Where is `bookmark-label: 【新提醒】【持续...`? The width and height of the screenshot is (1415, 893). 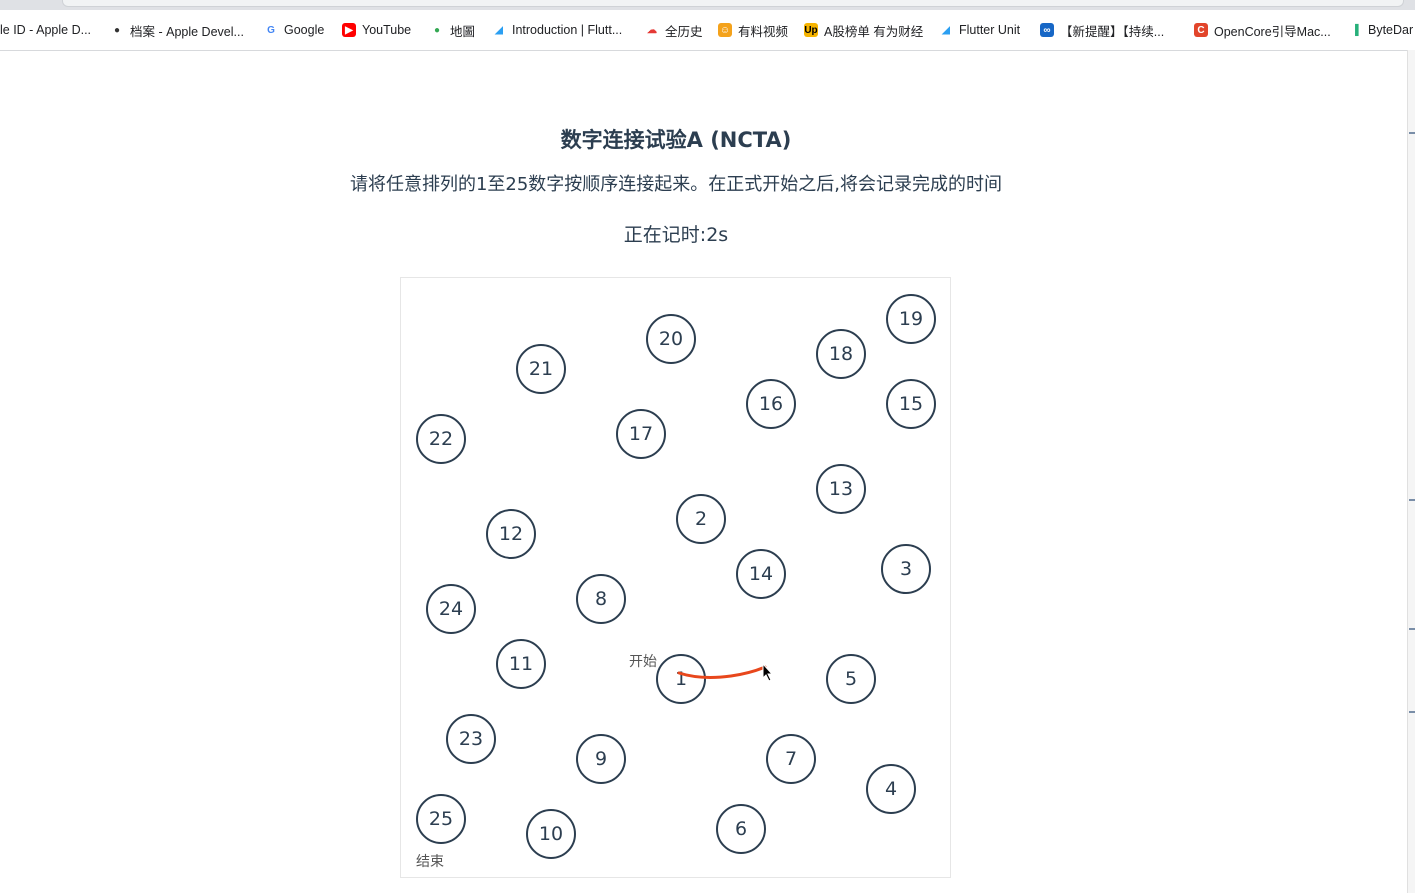 bookmark-label: 【新提醒】【持续... is located at coordinates (1112, 31).